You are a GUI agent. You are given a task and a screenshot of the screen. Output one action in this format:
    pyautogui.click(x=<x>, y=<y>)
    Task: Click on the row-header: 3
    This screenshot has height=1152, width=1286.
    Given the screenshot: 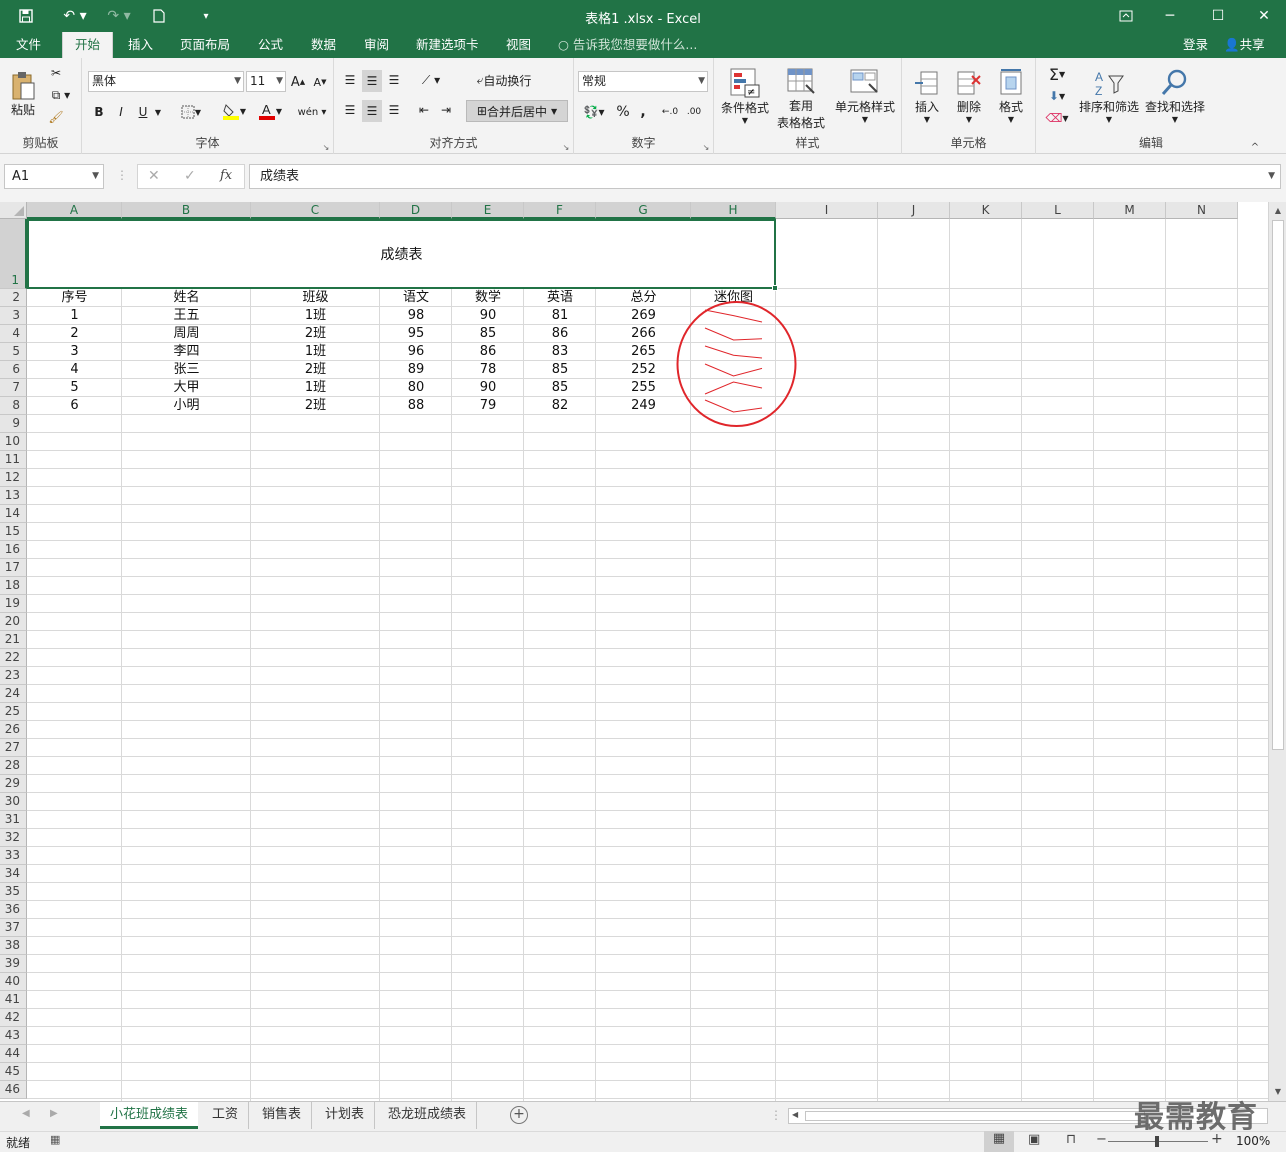 What is the action you would take?
    pyautogui.click(x=13, y=316)
    